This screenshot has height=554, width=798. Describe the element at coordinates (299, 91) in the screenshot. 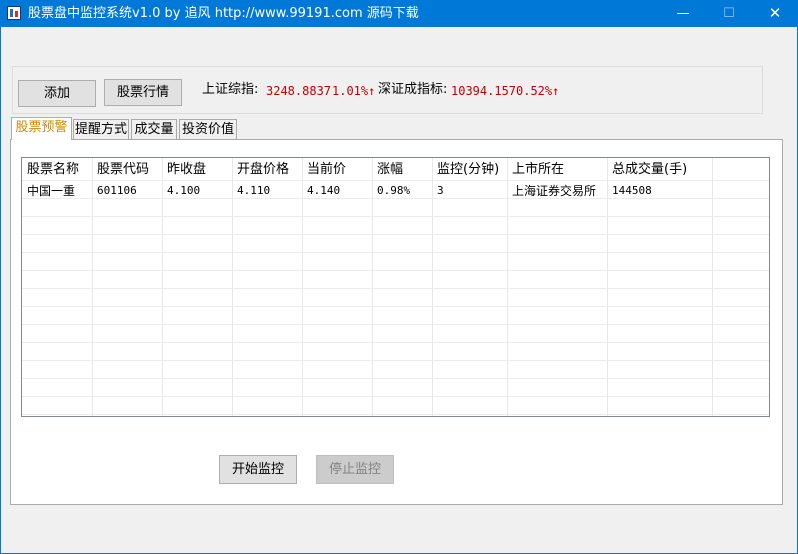

I see `sh-index-value: 3248.8837` at that location.